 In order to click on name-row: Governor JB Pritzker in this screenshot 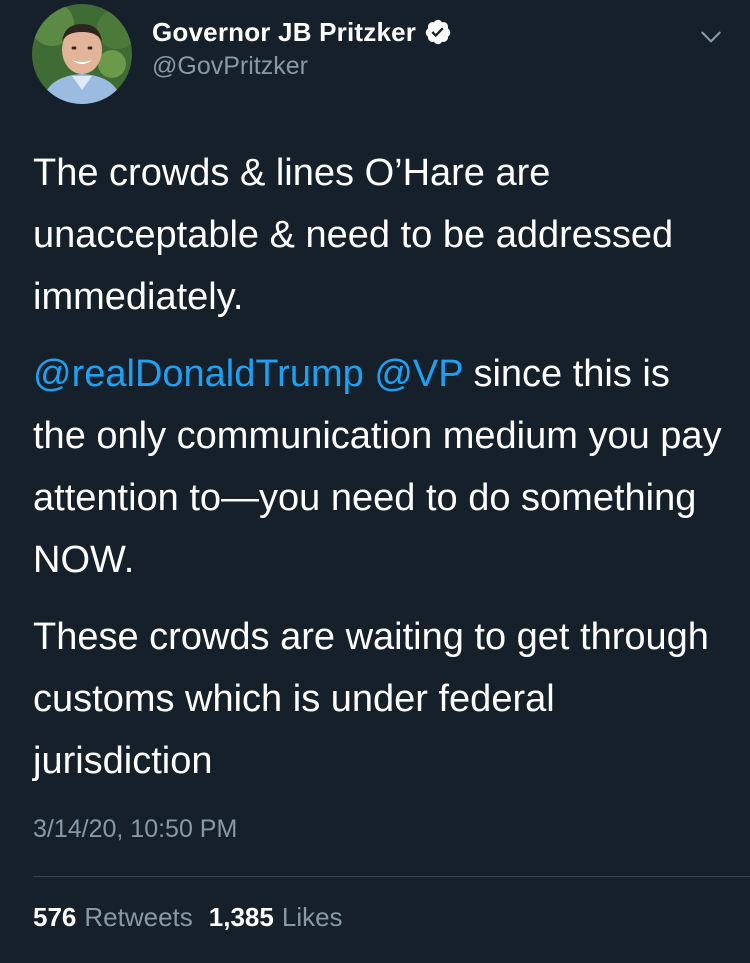, I will do `click(302, 32)`.